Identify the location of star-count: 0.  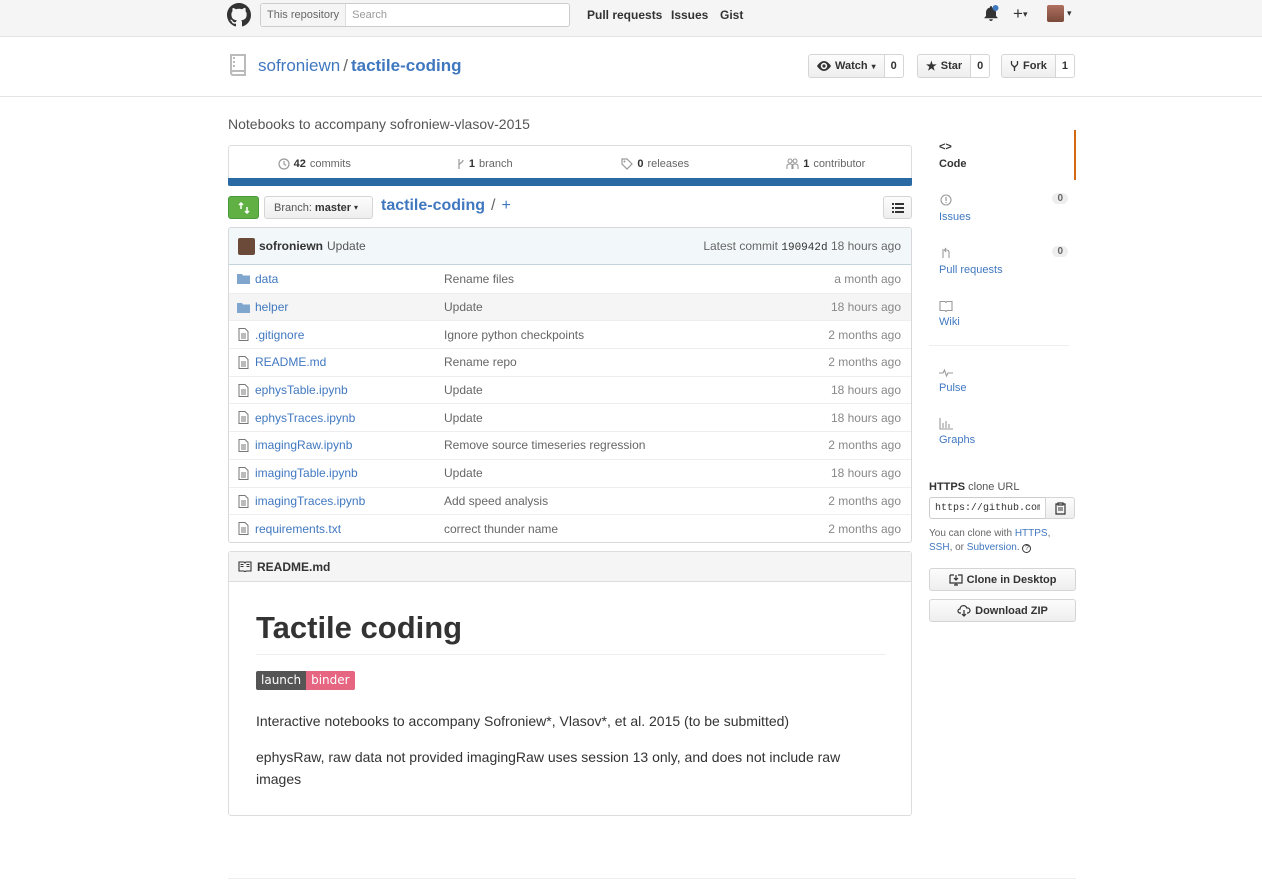
(981, 66).